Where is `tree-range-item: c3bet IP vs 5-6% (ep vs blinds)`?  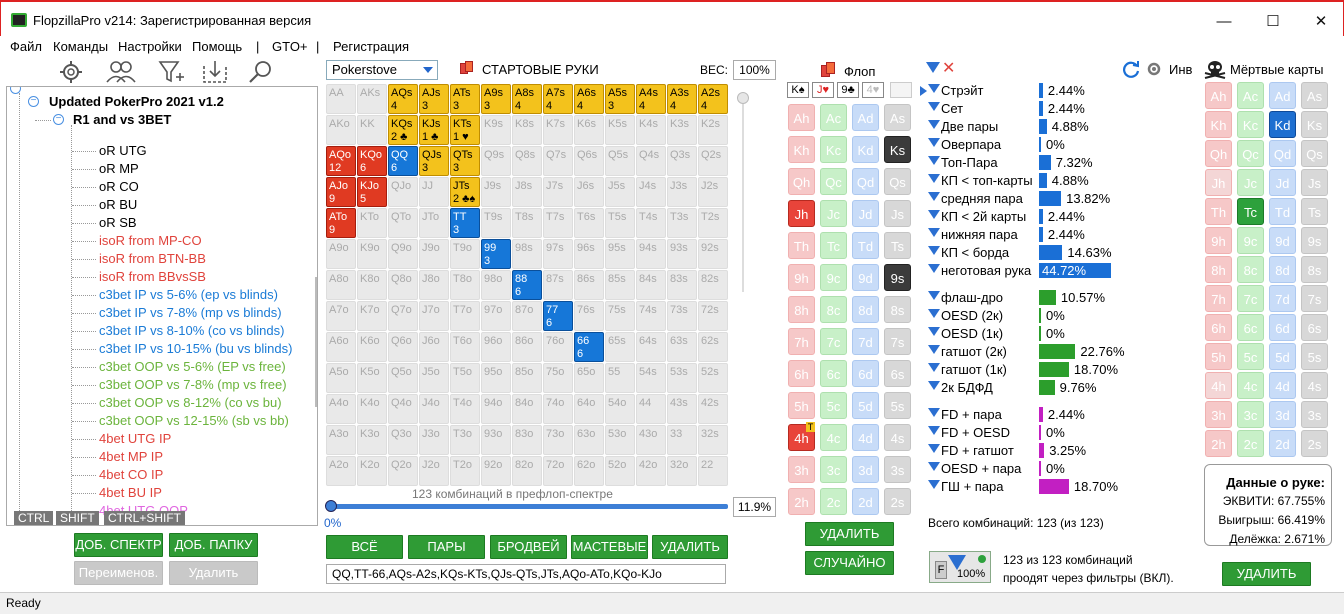
tree-range-item: c3bet IP vs 5-6% (ep vs blinds) is located at coordinates (188, 295).